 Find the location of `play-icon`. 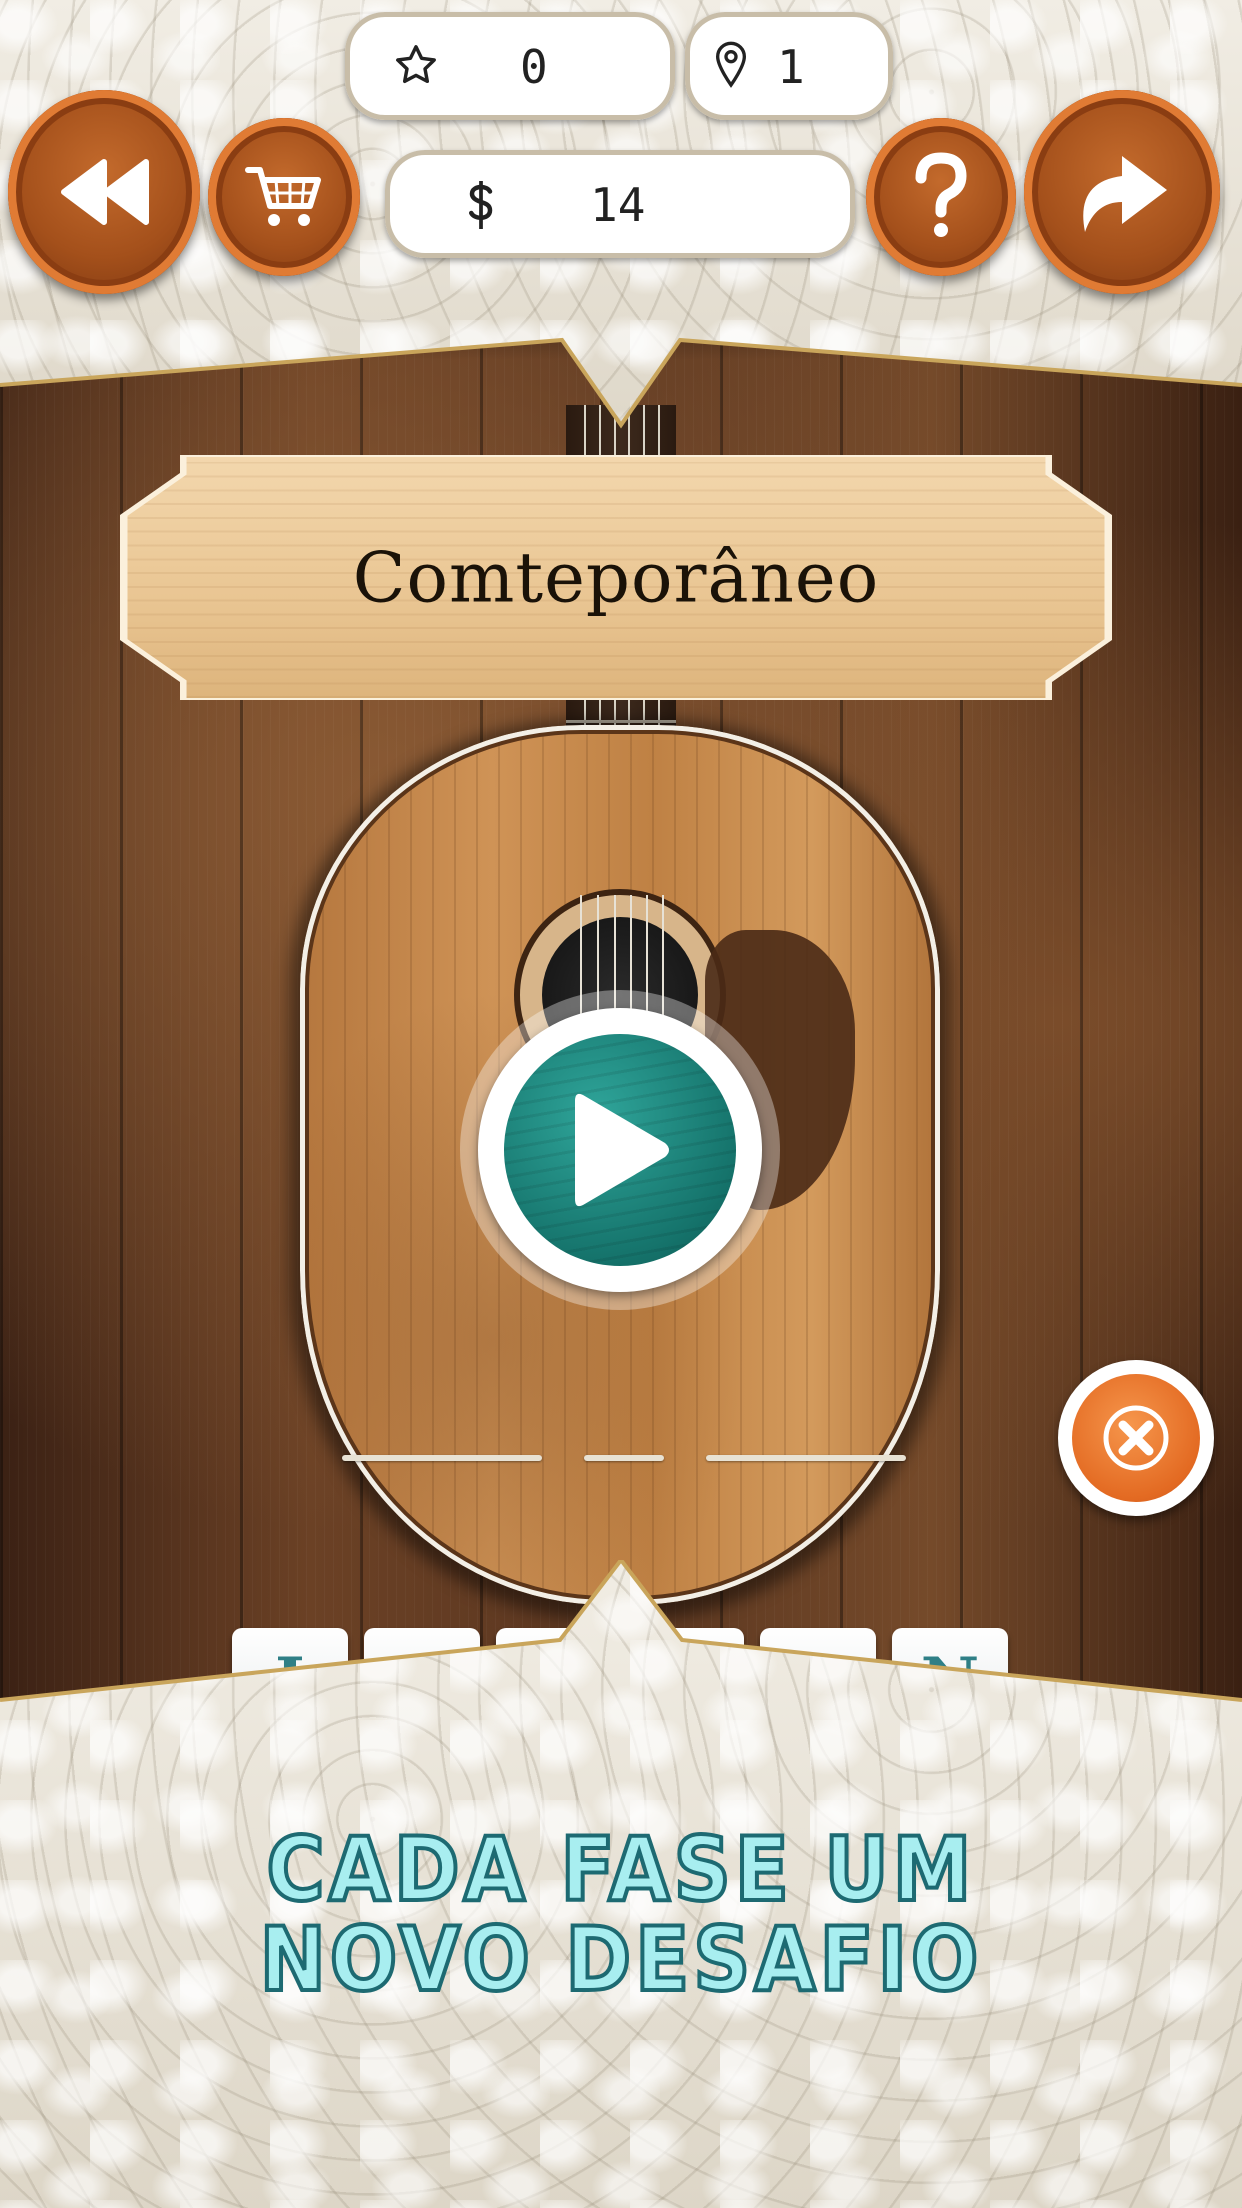

play-icon is located at coordinates (622, 1150).